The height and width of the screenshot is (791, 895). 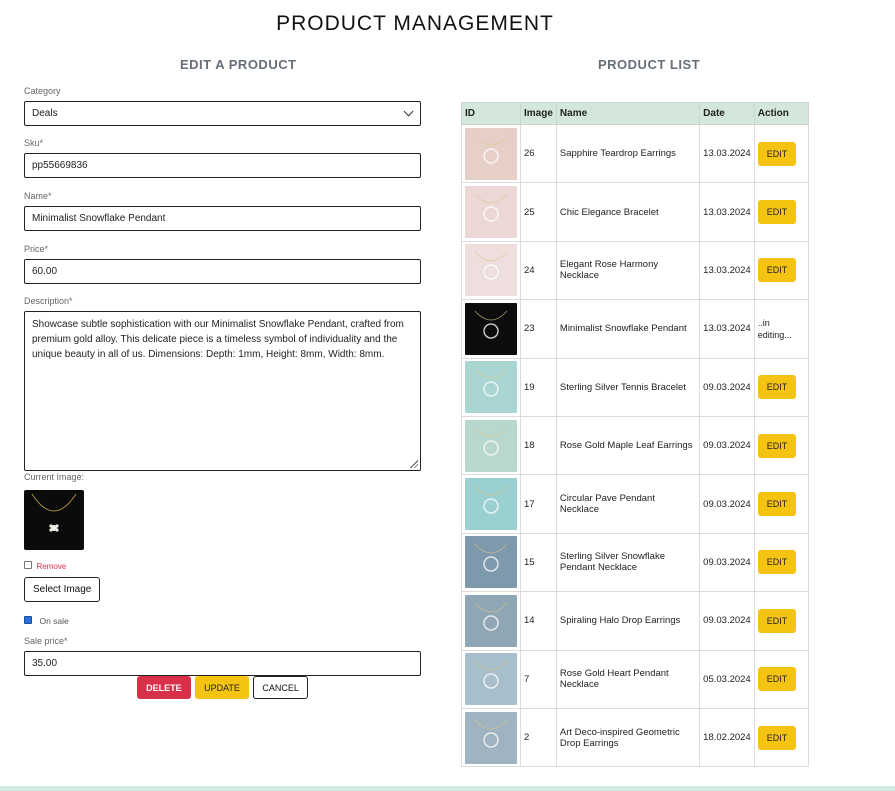 I want to click on product-id: 14, so click(x=538, y=621).